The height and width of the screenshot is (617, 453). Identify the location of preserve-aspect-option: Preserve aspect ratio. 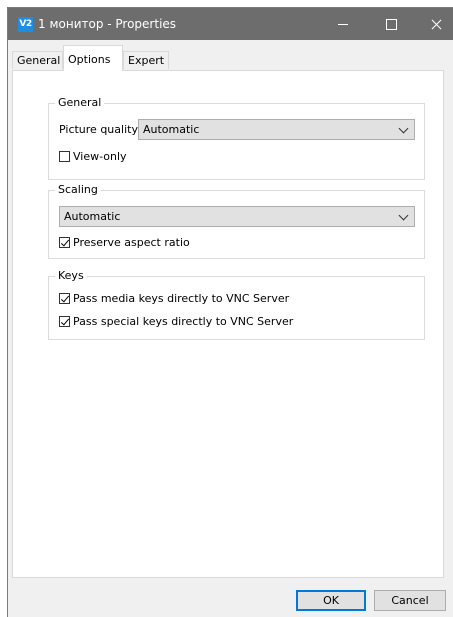
(124, 242).